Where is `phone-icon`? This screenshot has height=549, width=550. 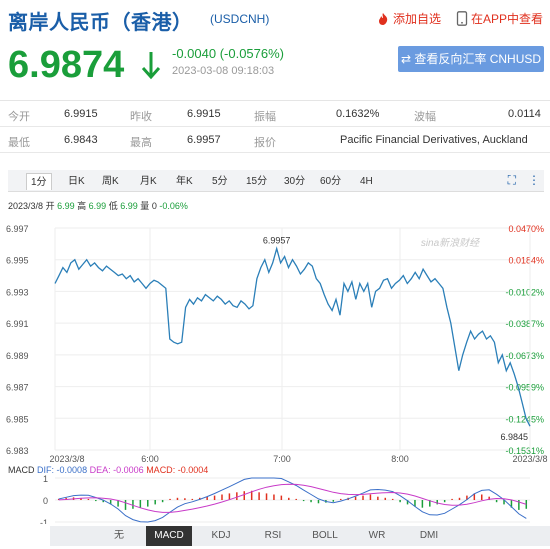 phone-icon is located at coordinates (462, 18).